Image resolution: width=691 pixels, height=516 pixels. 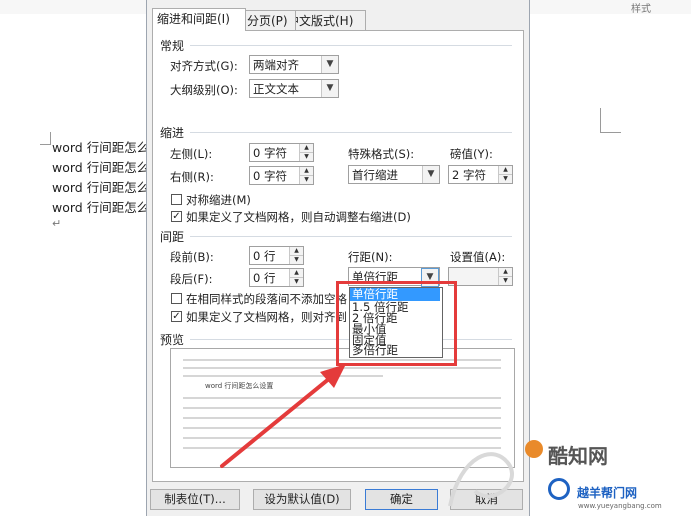 What do you see at coordinates (620, 506) in the screenshot?
I see `watermark-url: www.yueyangbang.com` at bounding box center [620, 506].